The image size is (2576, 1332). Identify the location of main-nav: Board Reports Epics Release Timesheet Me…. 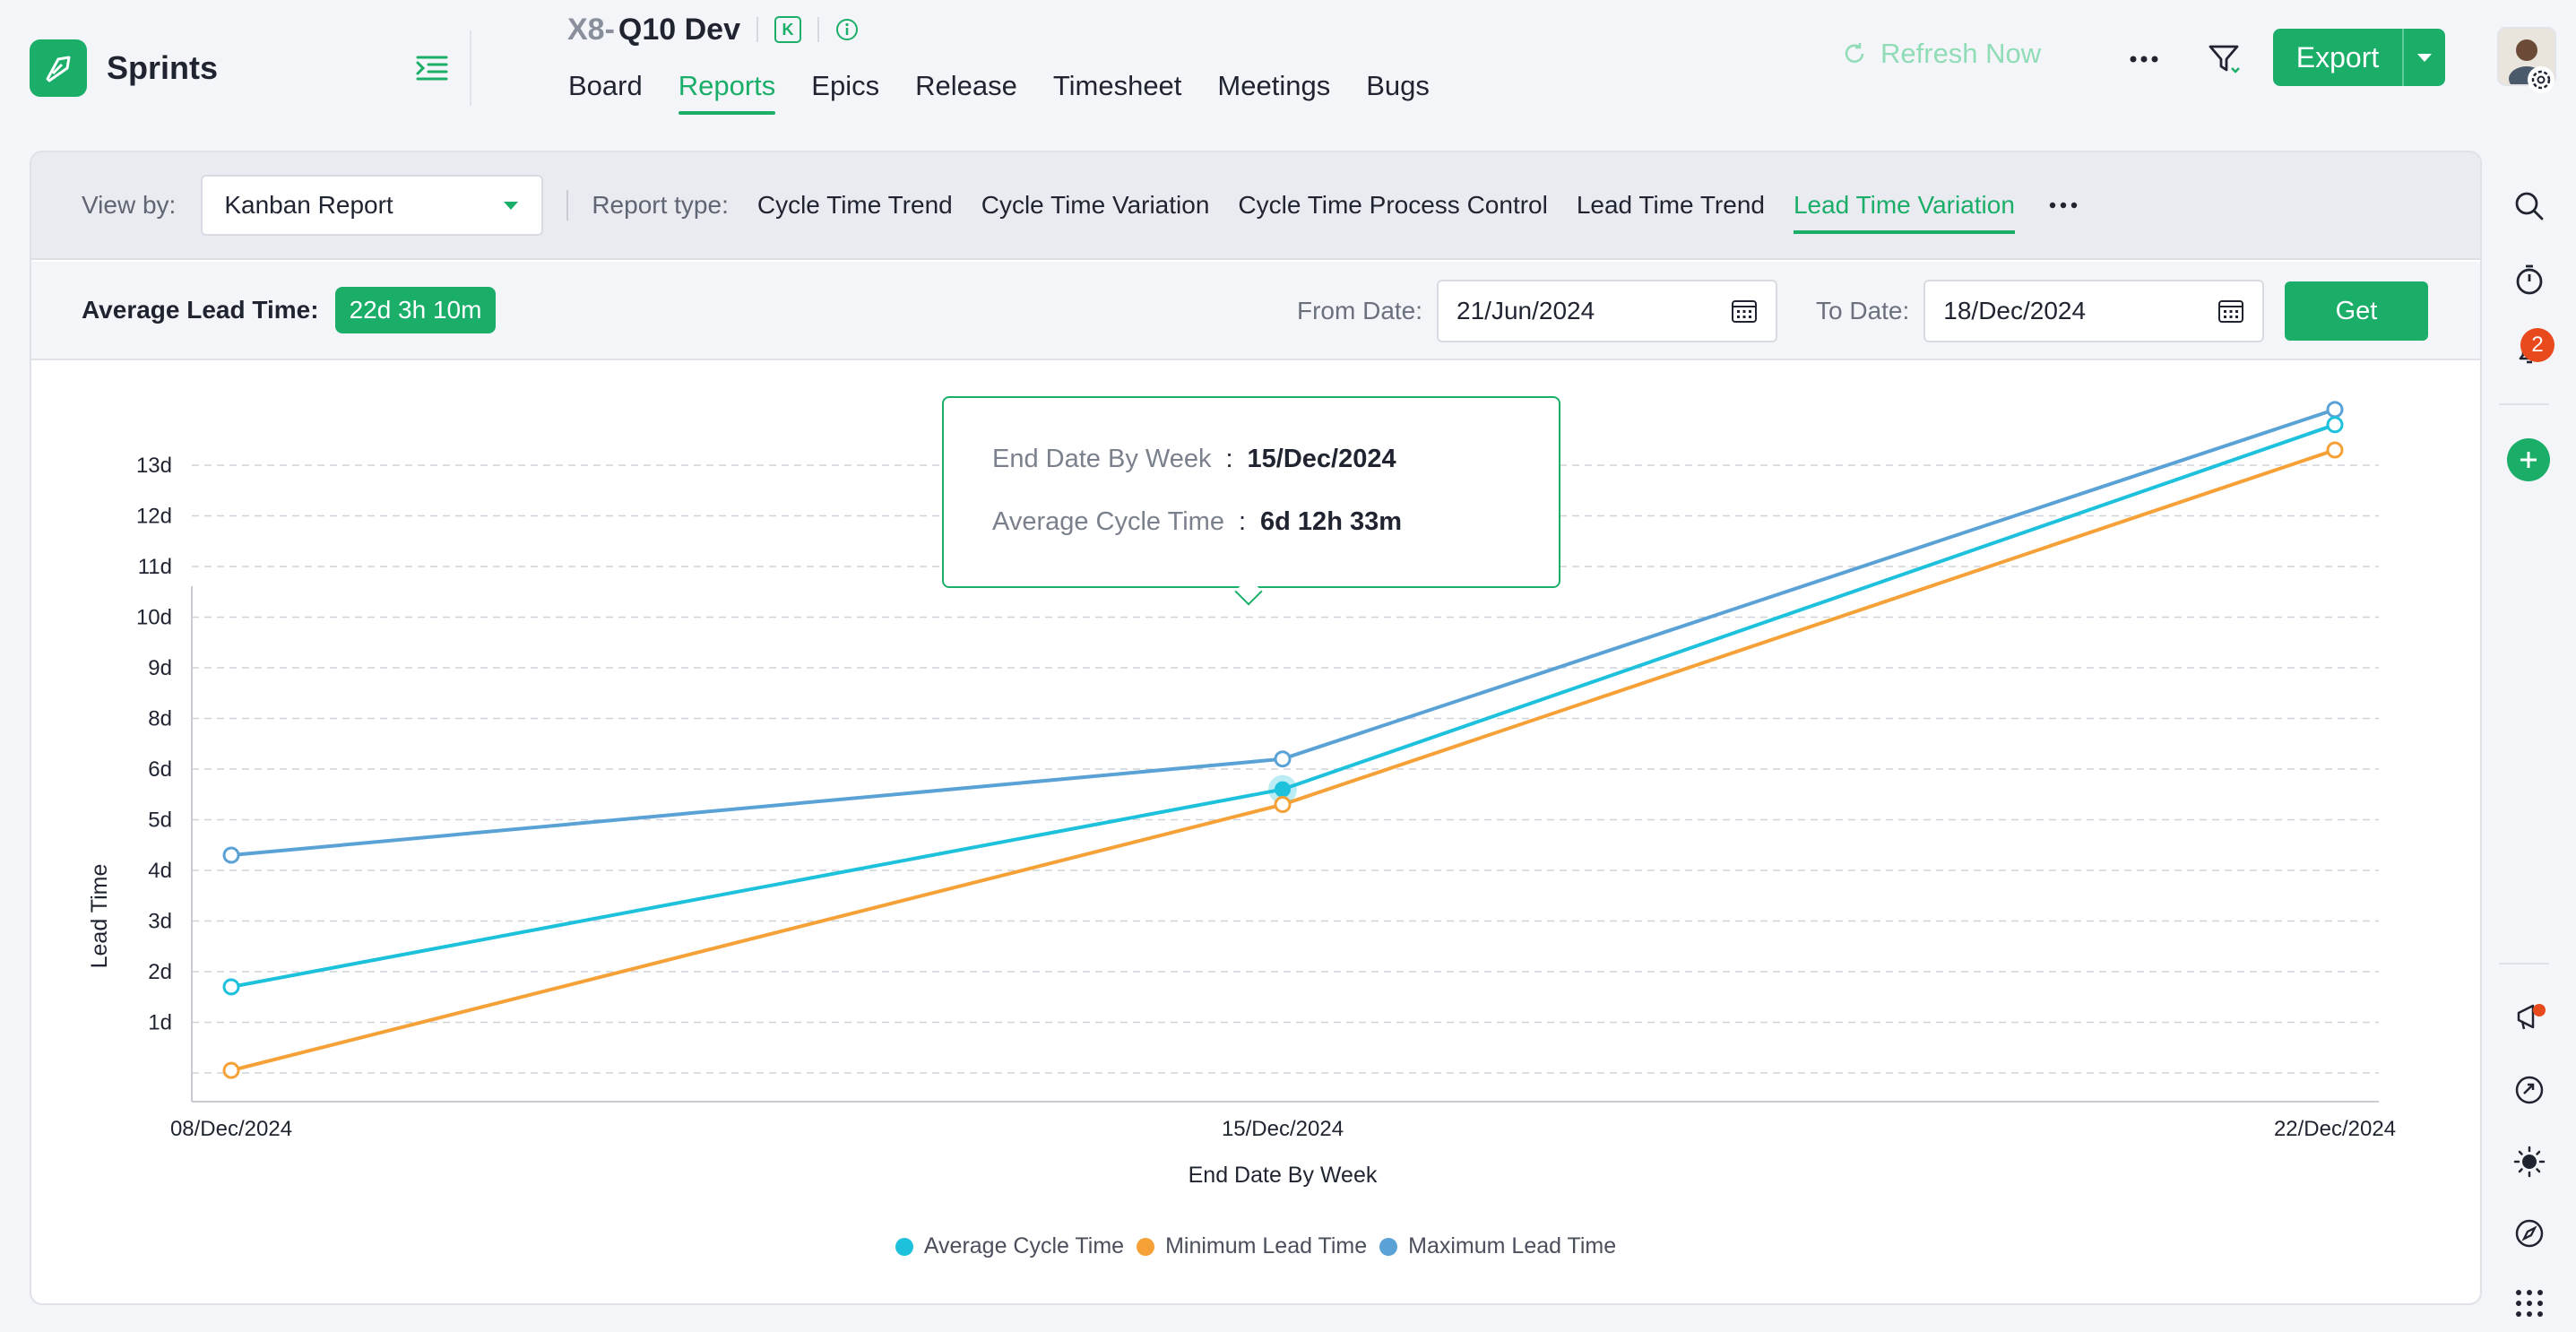
(1016, 90).